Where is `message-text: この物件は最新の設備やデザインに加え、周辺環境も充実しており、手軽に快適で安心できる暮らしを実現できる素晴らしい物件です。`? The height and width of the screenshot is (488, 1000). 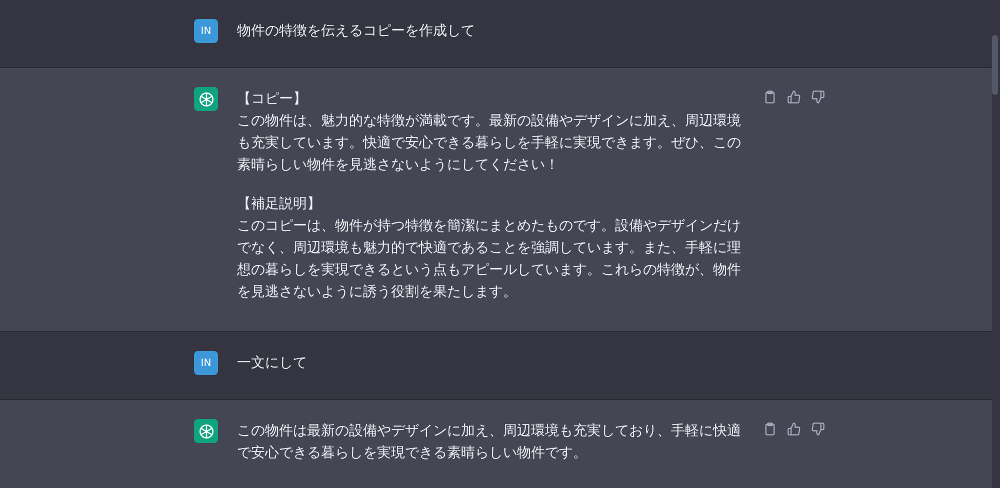
message-text: この物件は最新の設備やデザインに加え、周辺環境も充実しており、手軽に快適で安心できる暮らしを実現できる素晴らしい物件です。 is located at coordinates (489, 442).